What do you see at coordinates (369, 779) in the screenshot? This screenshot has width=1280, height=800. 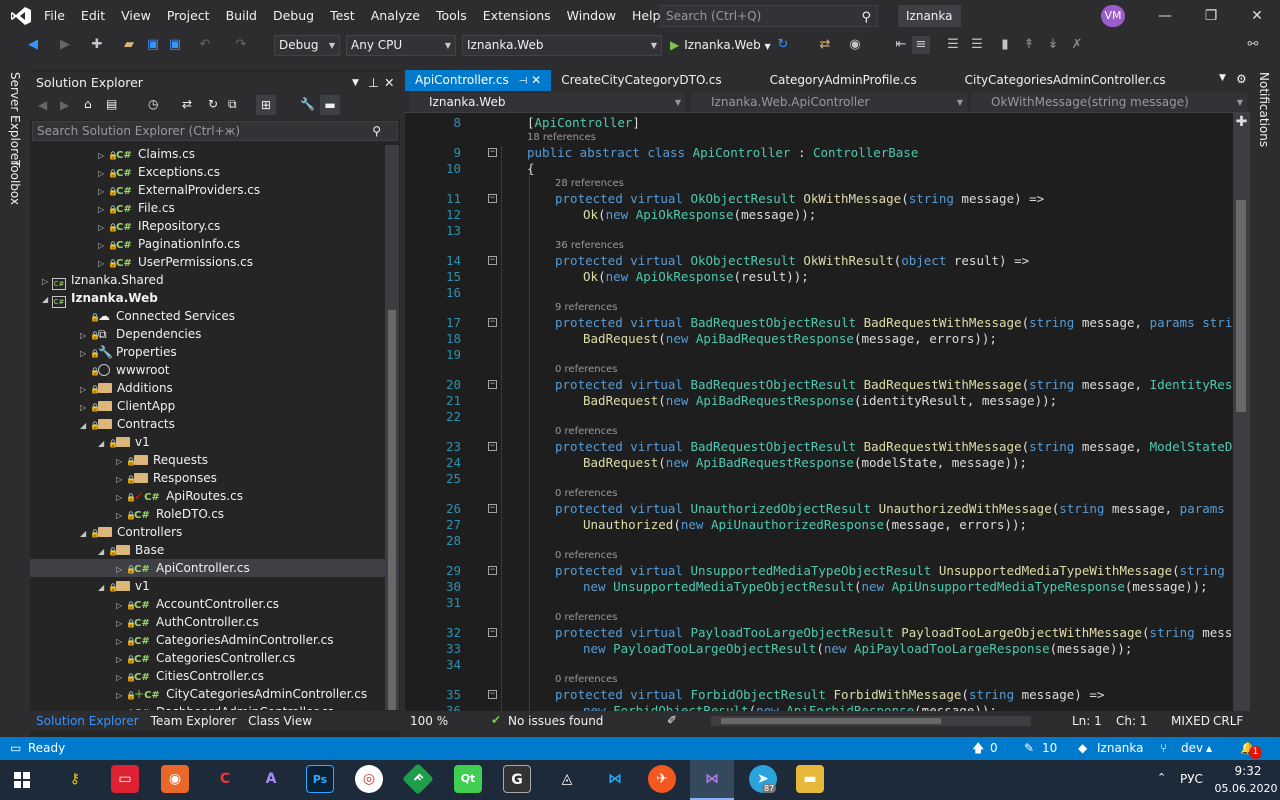 I see `opera-app-icon: ◎` at bounding box center [369, 779].